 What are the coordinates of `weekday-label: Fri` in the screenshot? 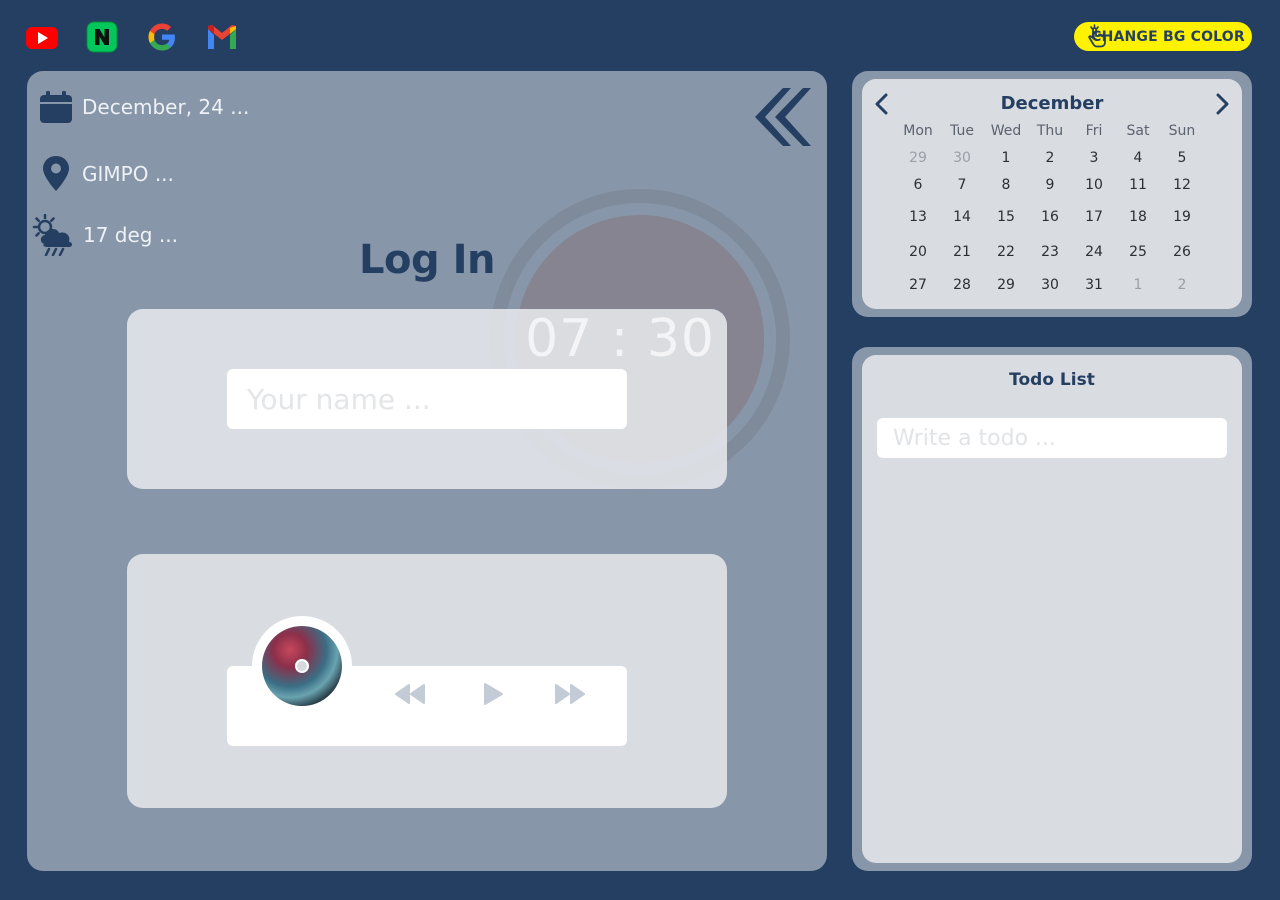 It's located at (1094, 131).